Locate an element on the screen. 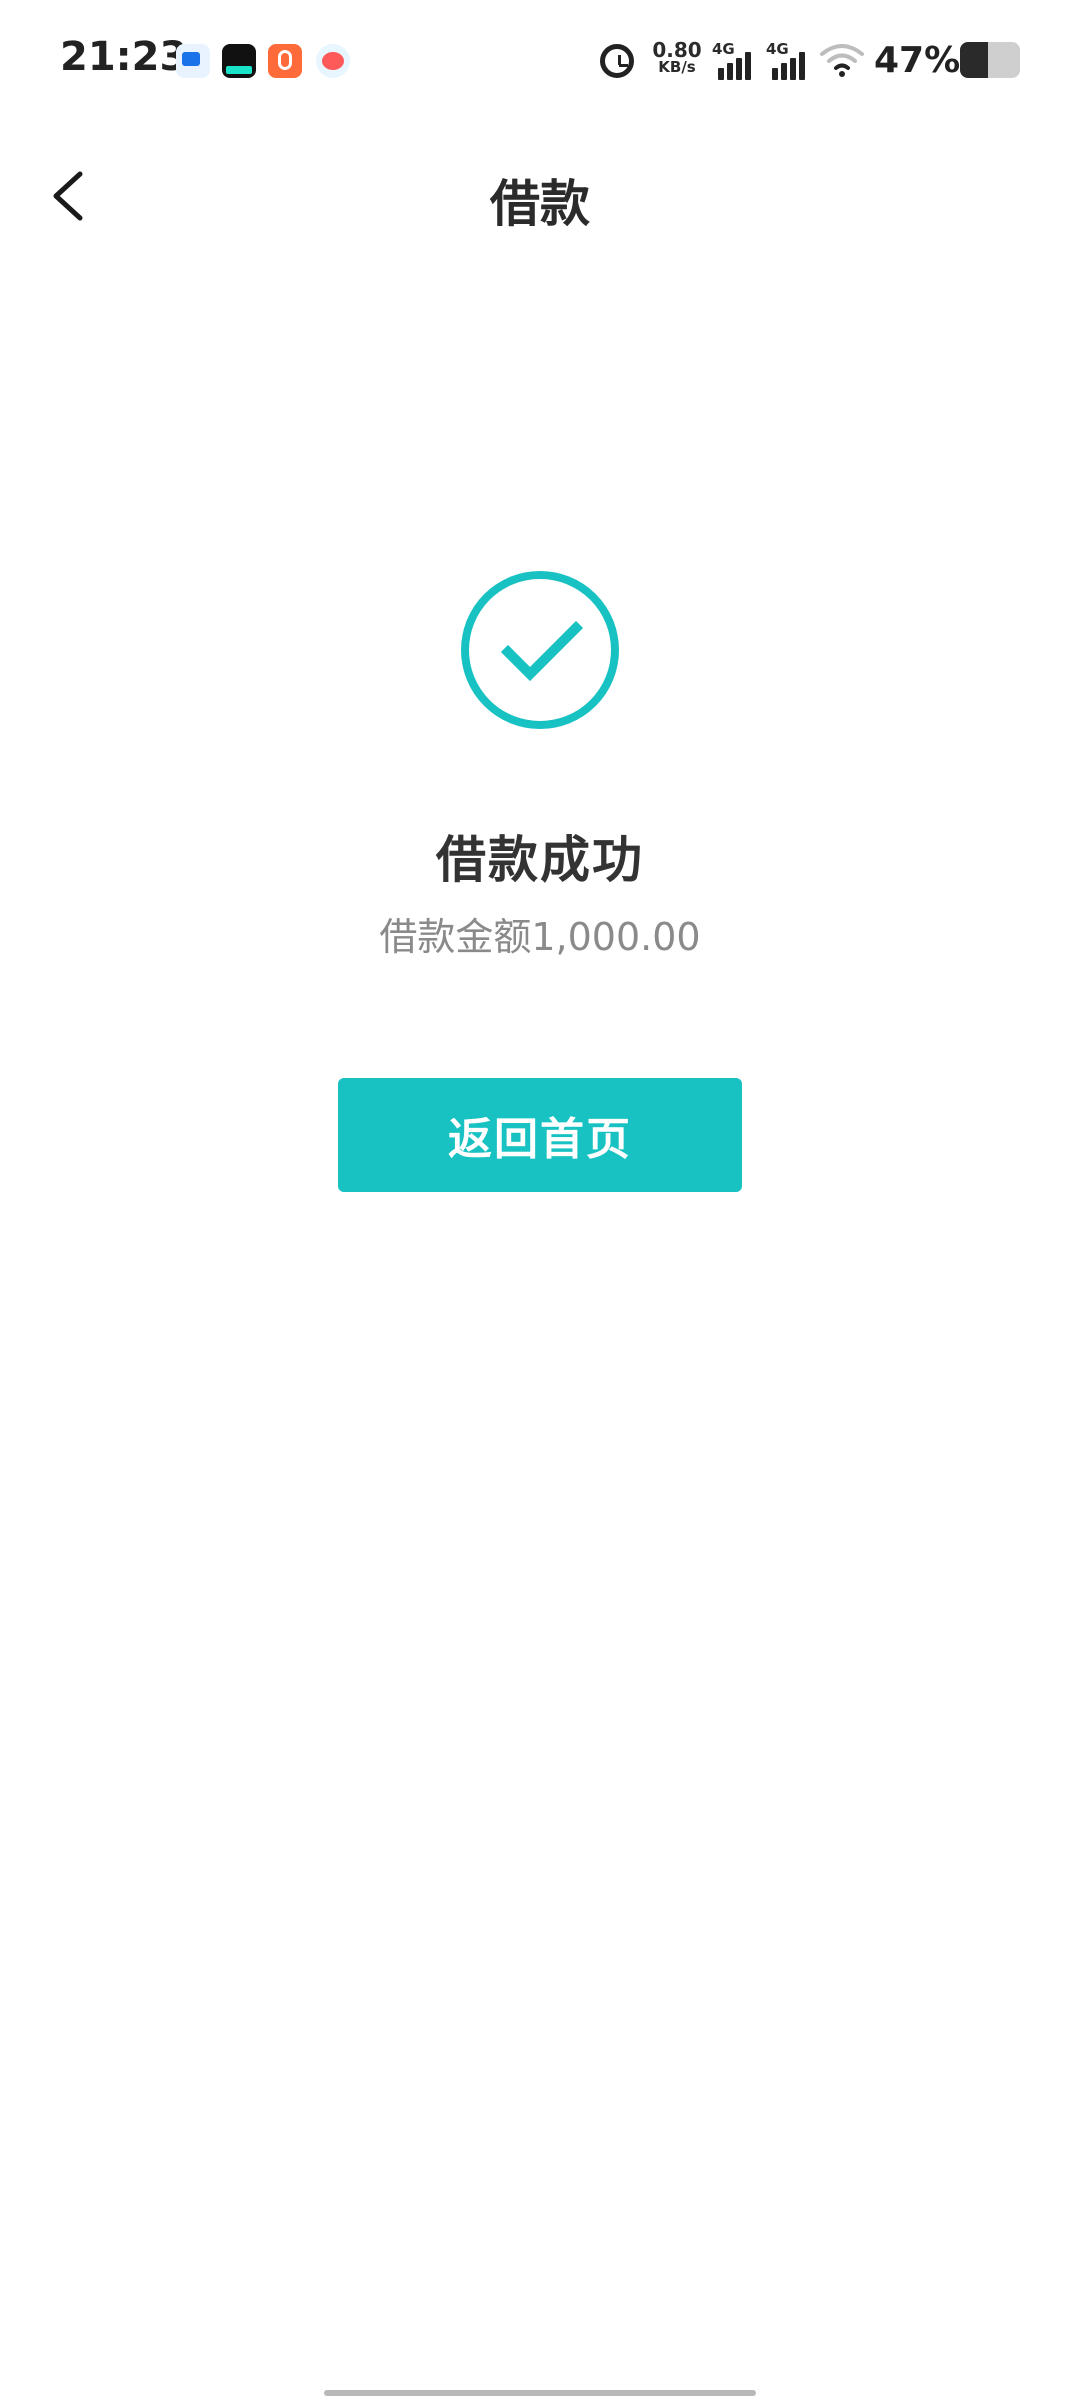 The image size is (1080, 2400). alarm-icon is located at coordinates (617, 61).